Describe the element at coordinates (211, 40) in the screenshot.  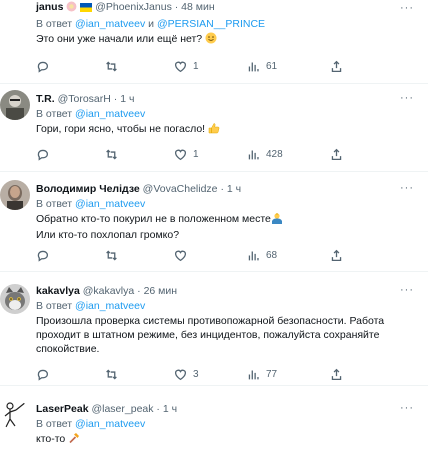
I see `smiley-emoji-icon` at that location.